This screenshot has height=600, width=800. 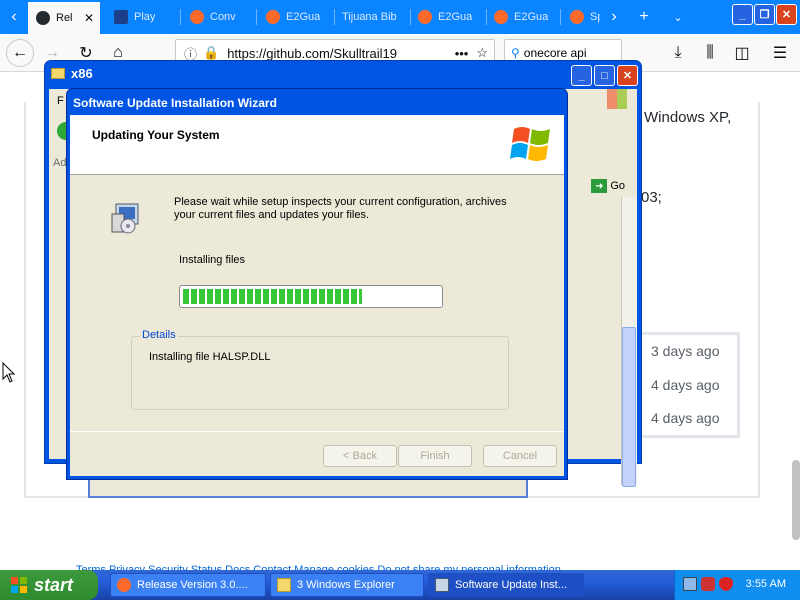 I want to click on close-browser-button: ✕, so click(x=786, y=14).